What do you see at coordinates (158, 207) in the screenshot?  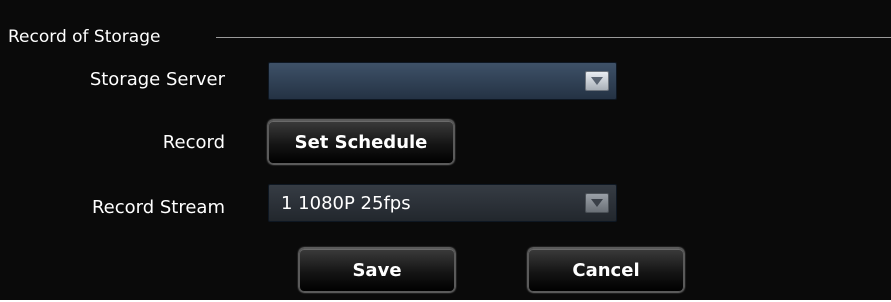 I see `record-stream-label: Record Stream` at bounding box center [158, 207].